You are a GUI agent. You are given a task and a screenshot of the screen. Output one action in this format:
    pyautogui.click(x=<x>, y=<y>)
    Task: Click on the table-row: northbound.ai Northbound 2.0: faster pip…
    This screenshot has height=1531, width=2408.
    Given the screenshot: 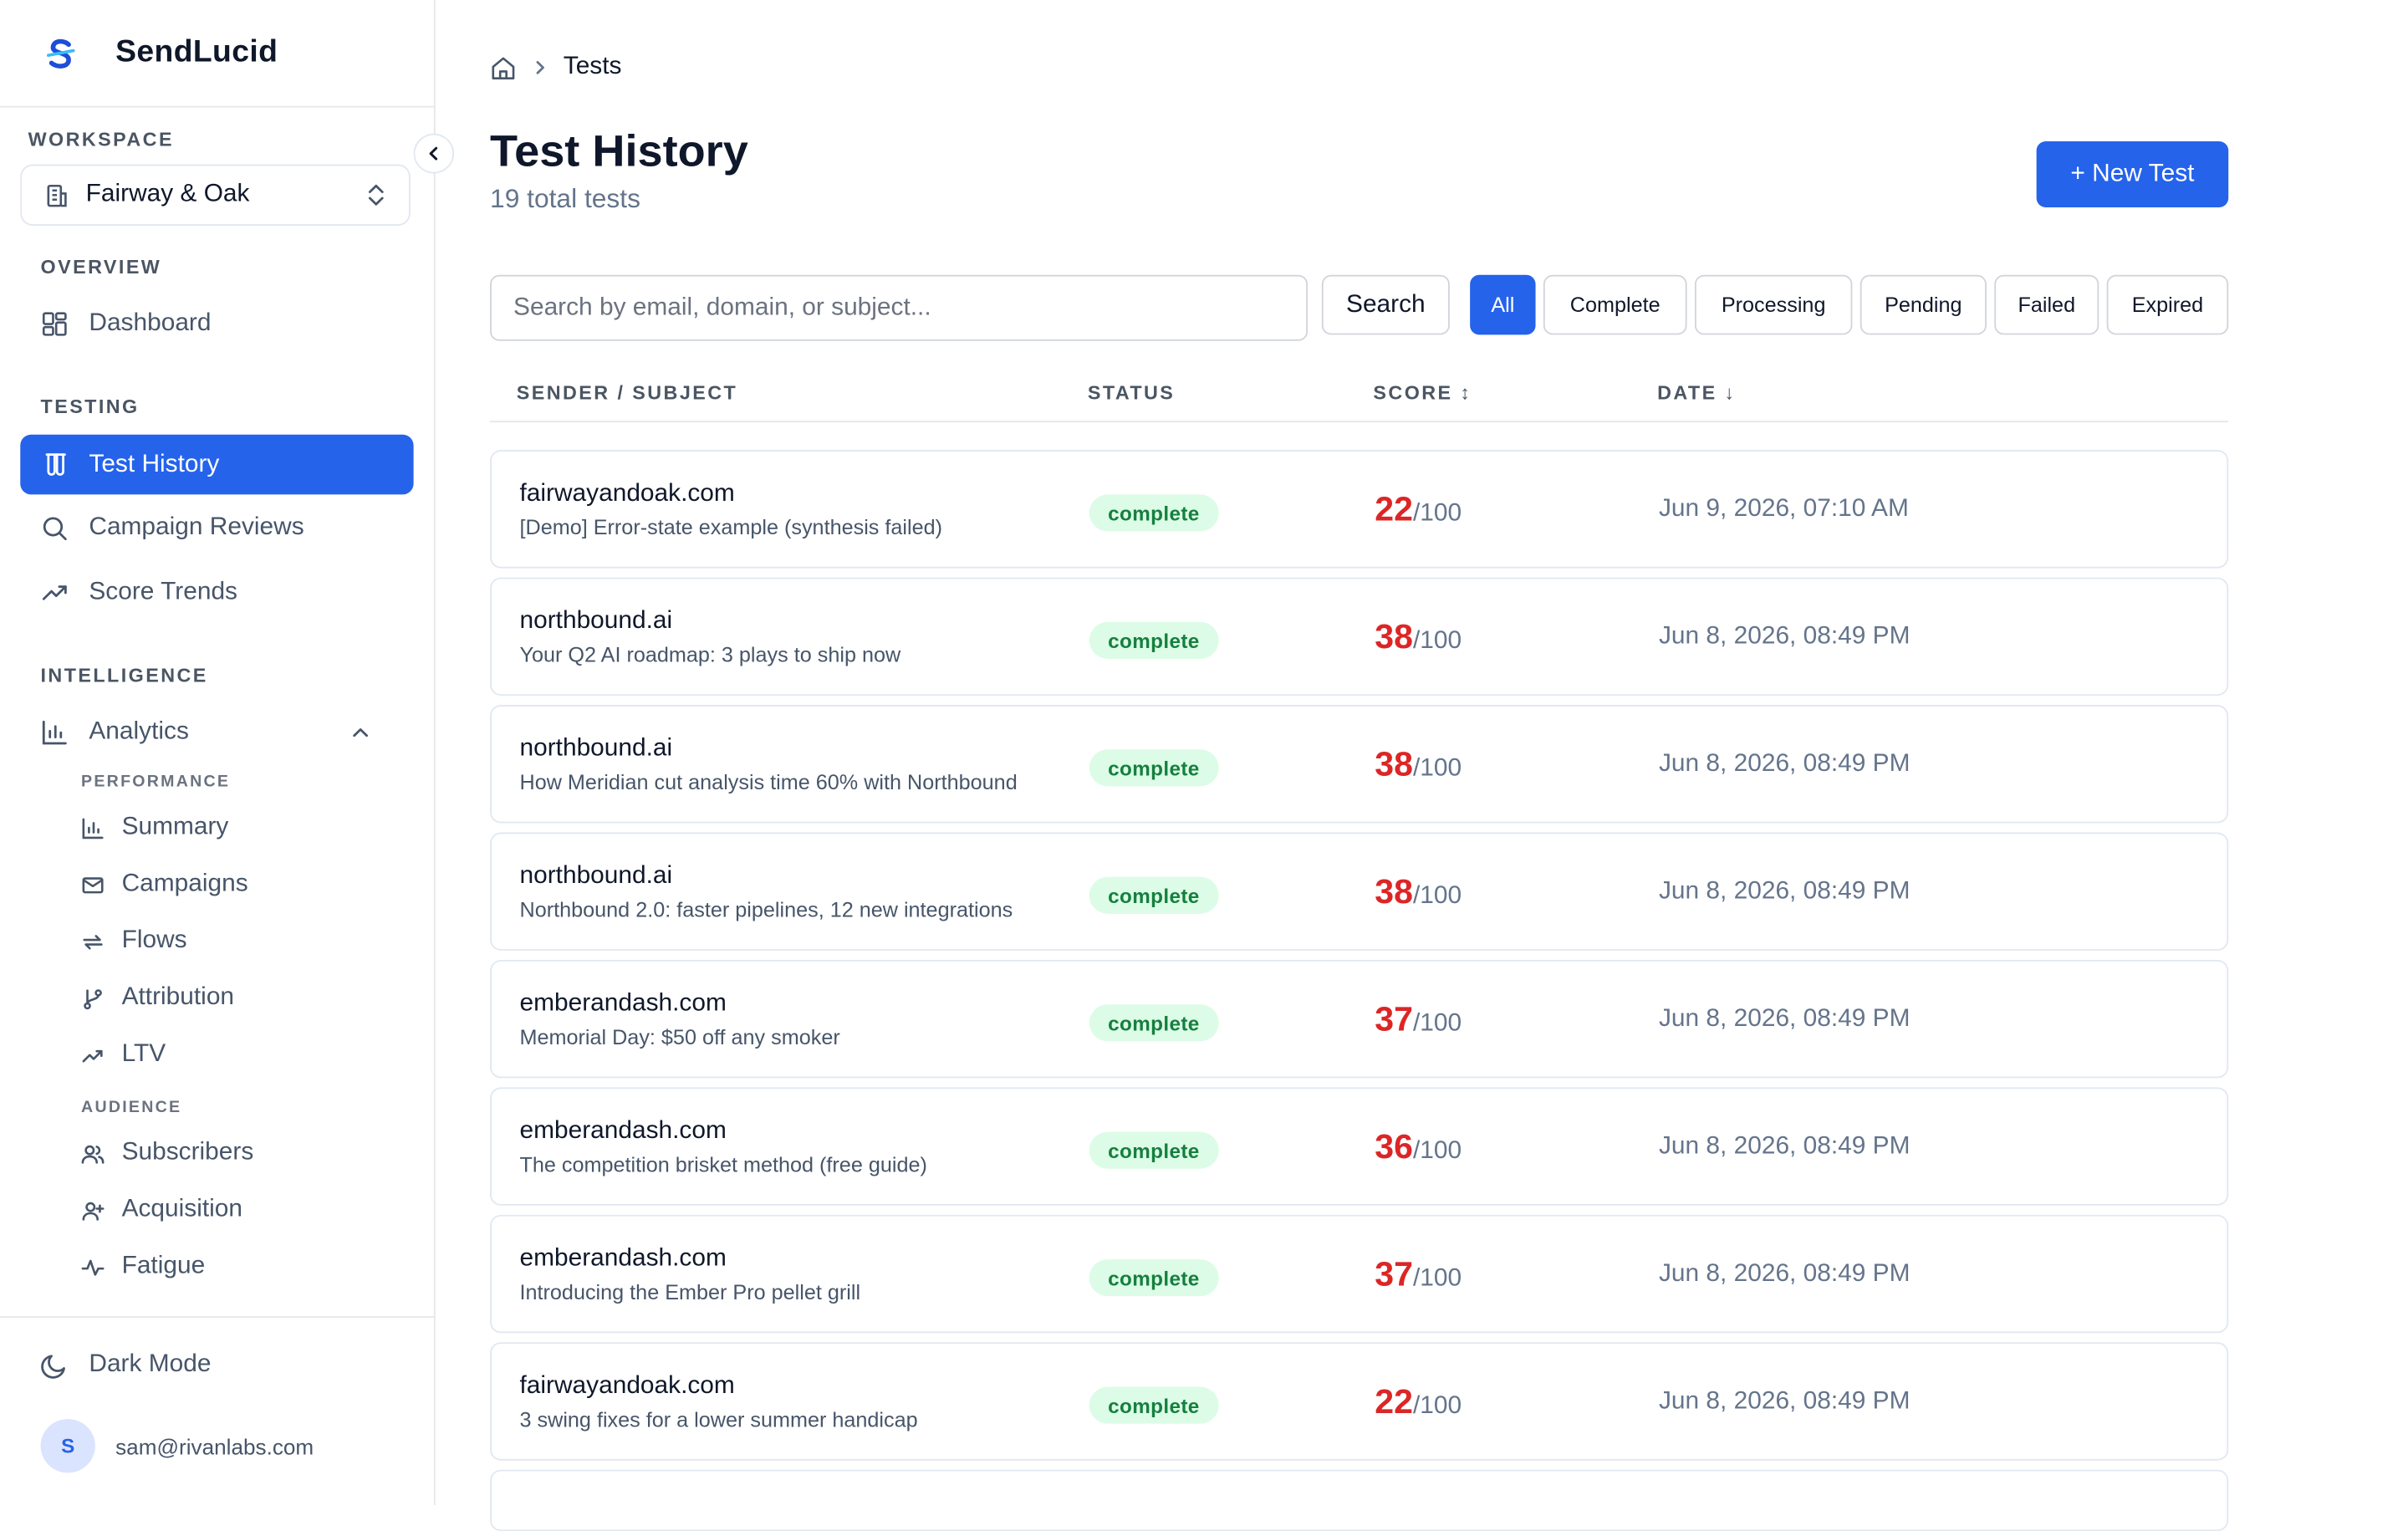 What is the action you would take?
    pyautogui.click(x=1359, y=891)
    